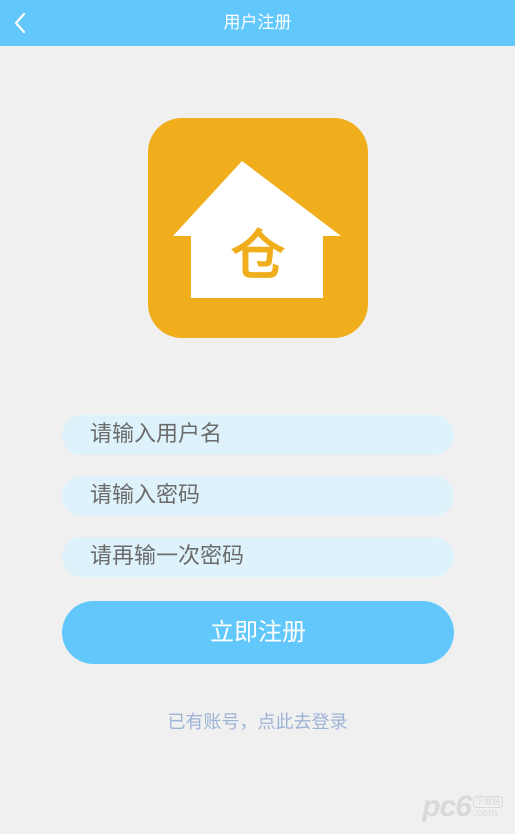 Image resolution: width=515 pixels, height=834 pixels. What do you see at coordinates (485, 813) in the screenshot?
I see `watermark-suffix: .com` at bounding box center [485, 813].